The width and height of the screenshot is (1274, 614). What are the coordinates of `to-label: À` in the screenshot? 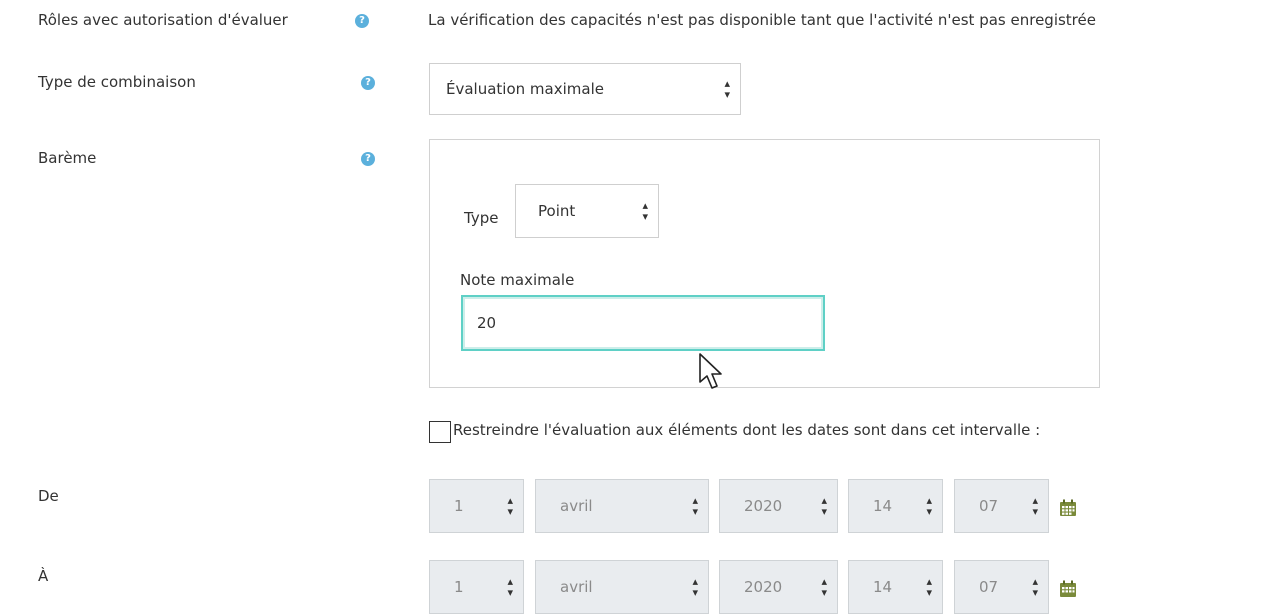 It's located at (43, 576).